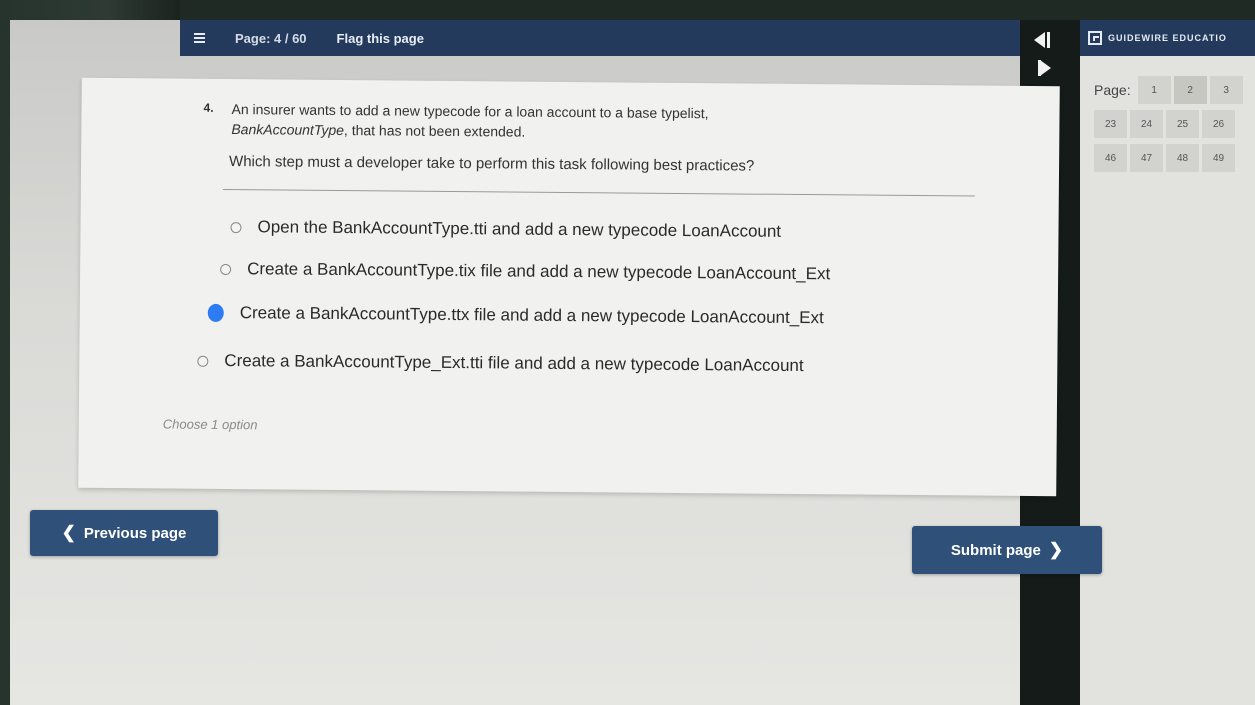  What do you see at coordinates (1146, 124) in the screenshot?
I see `page-cell: 24` at bounding box center [1146, 124].